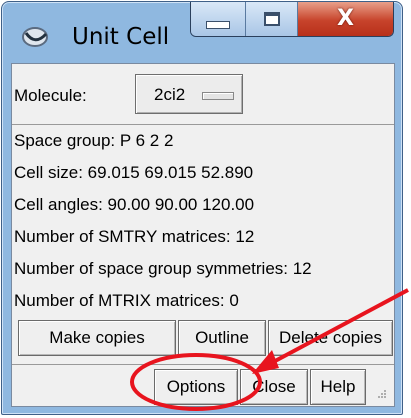  Describe the element at coordinates (126, 300) in the screenshot. I see `mtrix-count-text: Number of MTRIX matrices: 0` at that location.